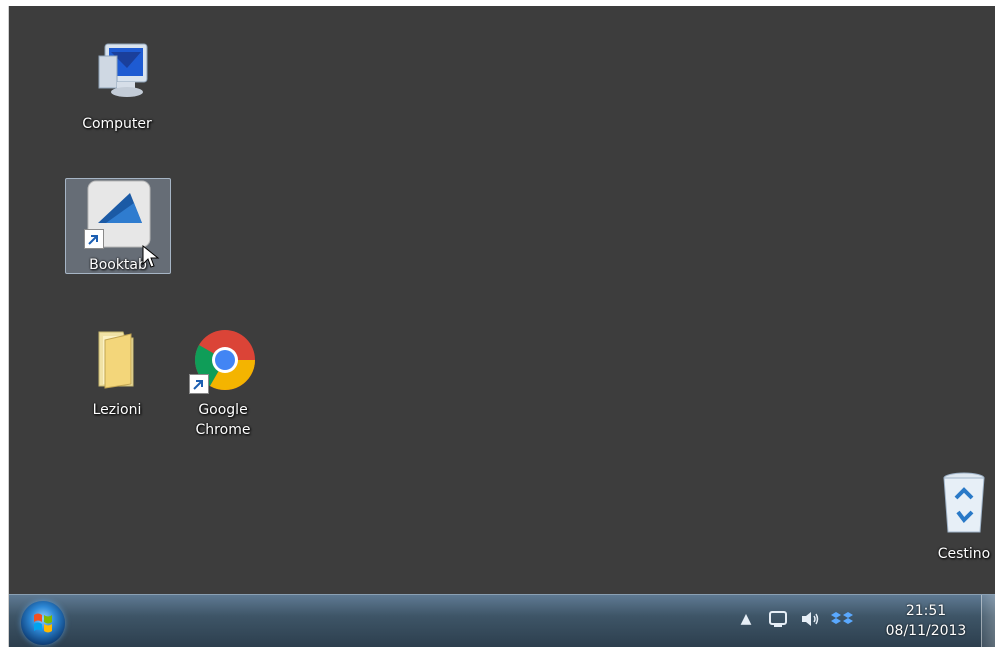 This screenshot has width=996, height=649. I want to click on desktop-icon-computer: Computer, so click(117, 86).